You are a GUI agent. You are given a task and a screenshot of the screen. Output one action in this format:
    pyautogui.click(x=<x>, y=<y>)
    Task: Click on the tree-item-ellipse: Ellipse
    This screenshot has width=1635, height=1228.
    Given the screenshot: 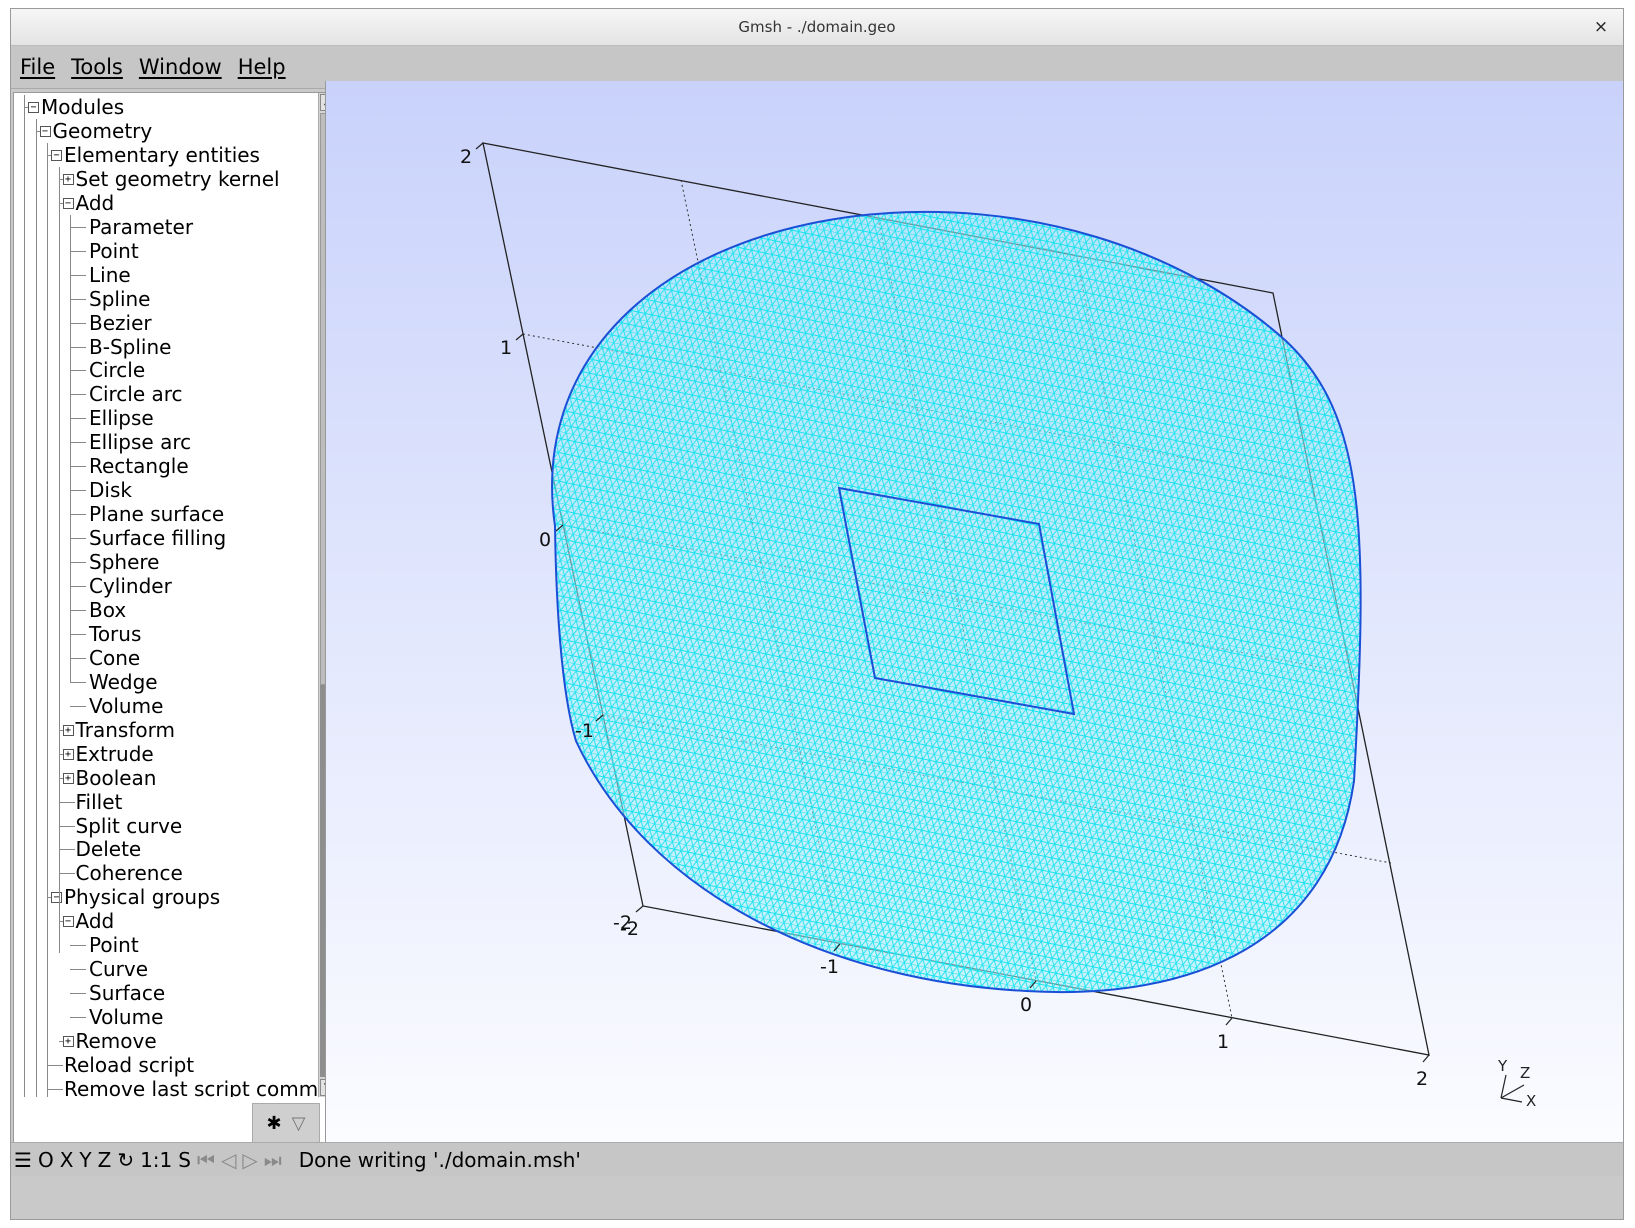 What is the action you would take?
    pyautogui.click(x=121, y=418)
    